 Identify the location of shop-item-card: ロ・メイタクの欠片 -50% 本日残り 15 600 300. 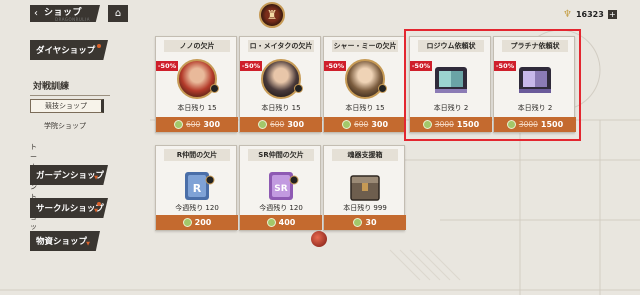
(280, 84).